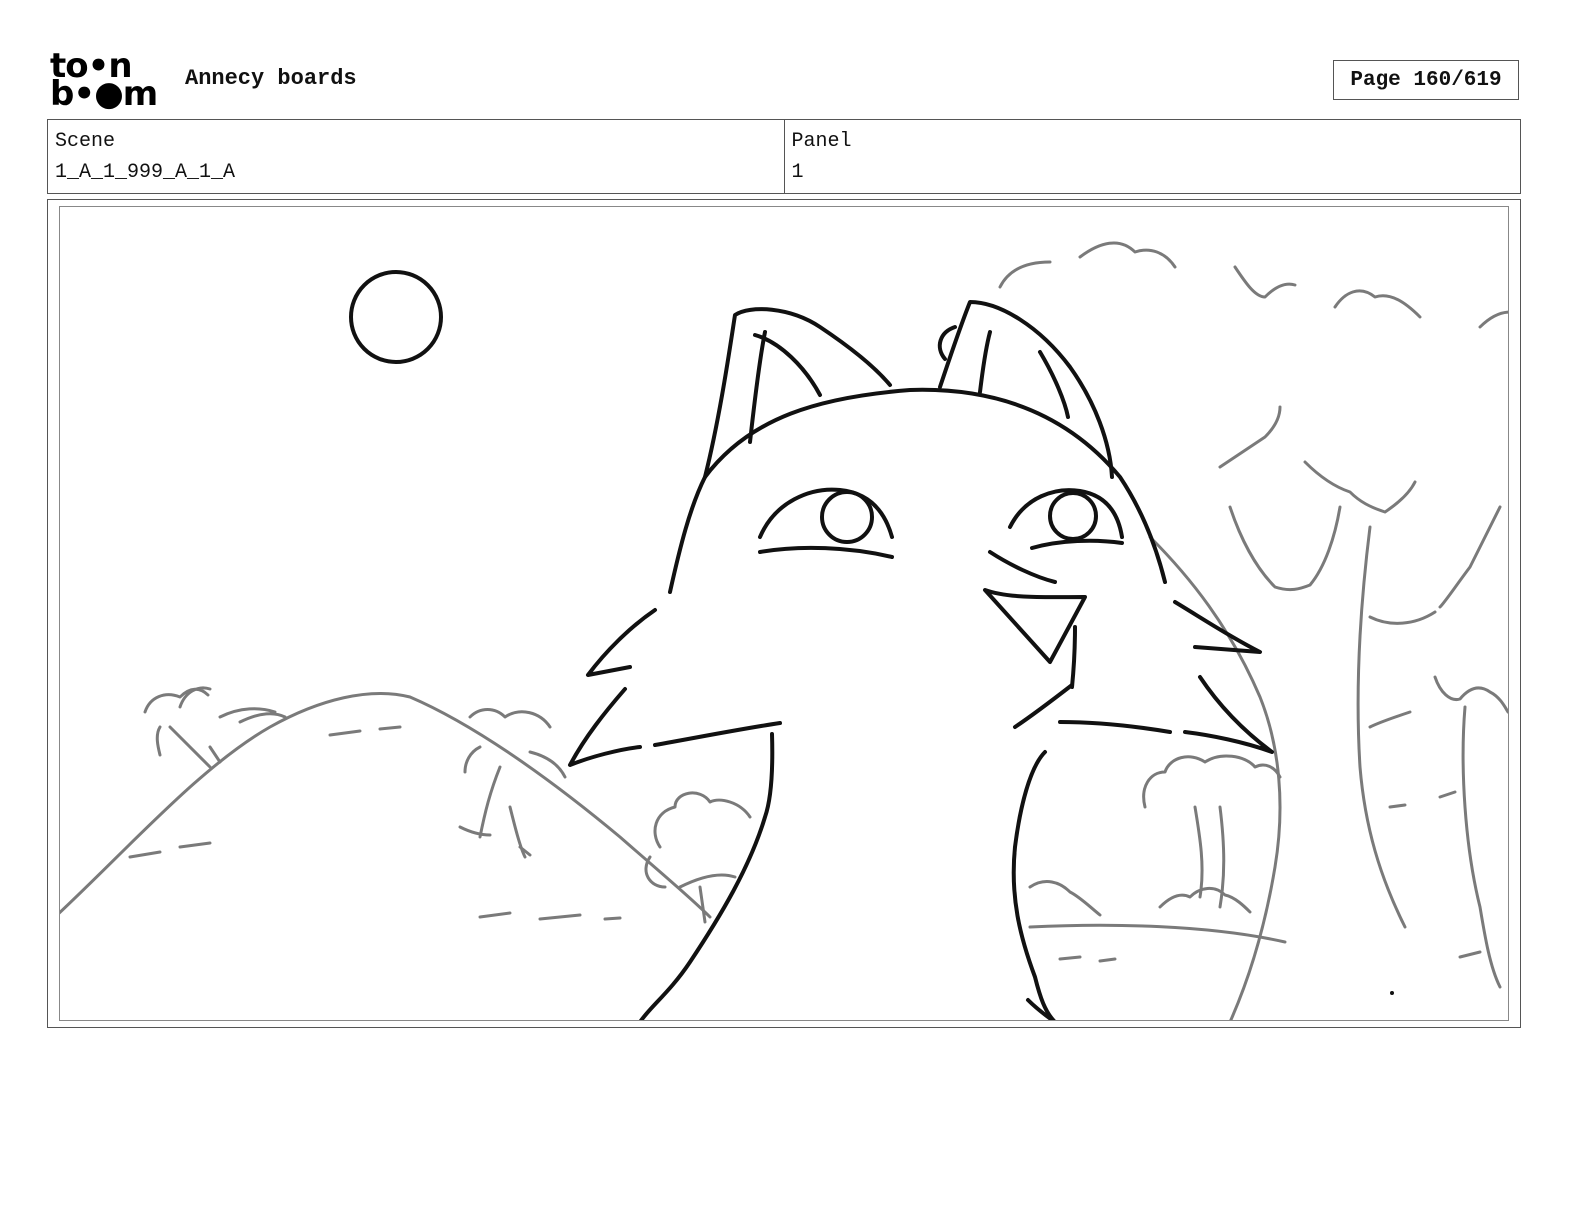  What do you see at coordinates (917, 490) in the screenshot?
I see `head-outline` at bounding box center [917, 490].